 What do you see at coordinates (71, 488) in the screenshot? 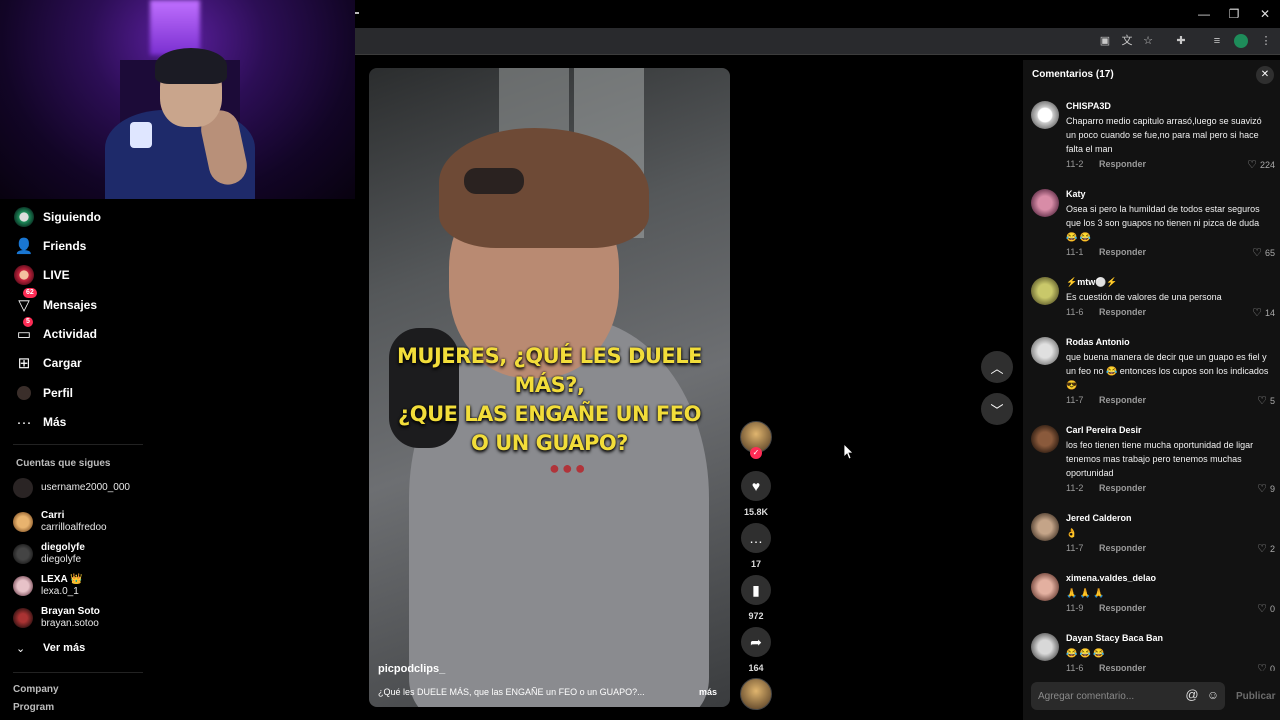
I see `following-account: username2000_000` at bounding box center [71, 488].